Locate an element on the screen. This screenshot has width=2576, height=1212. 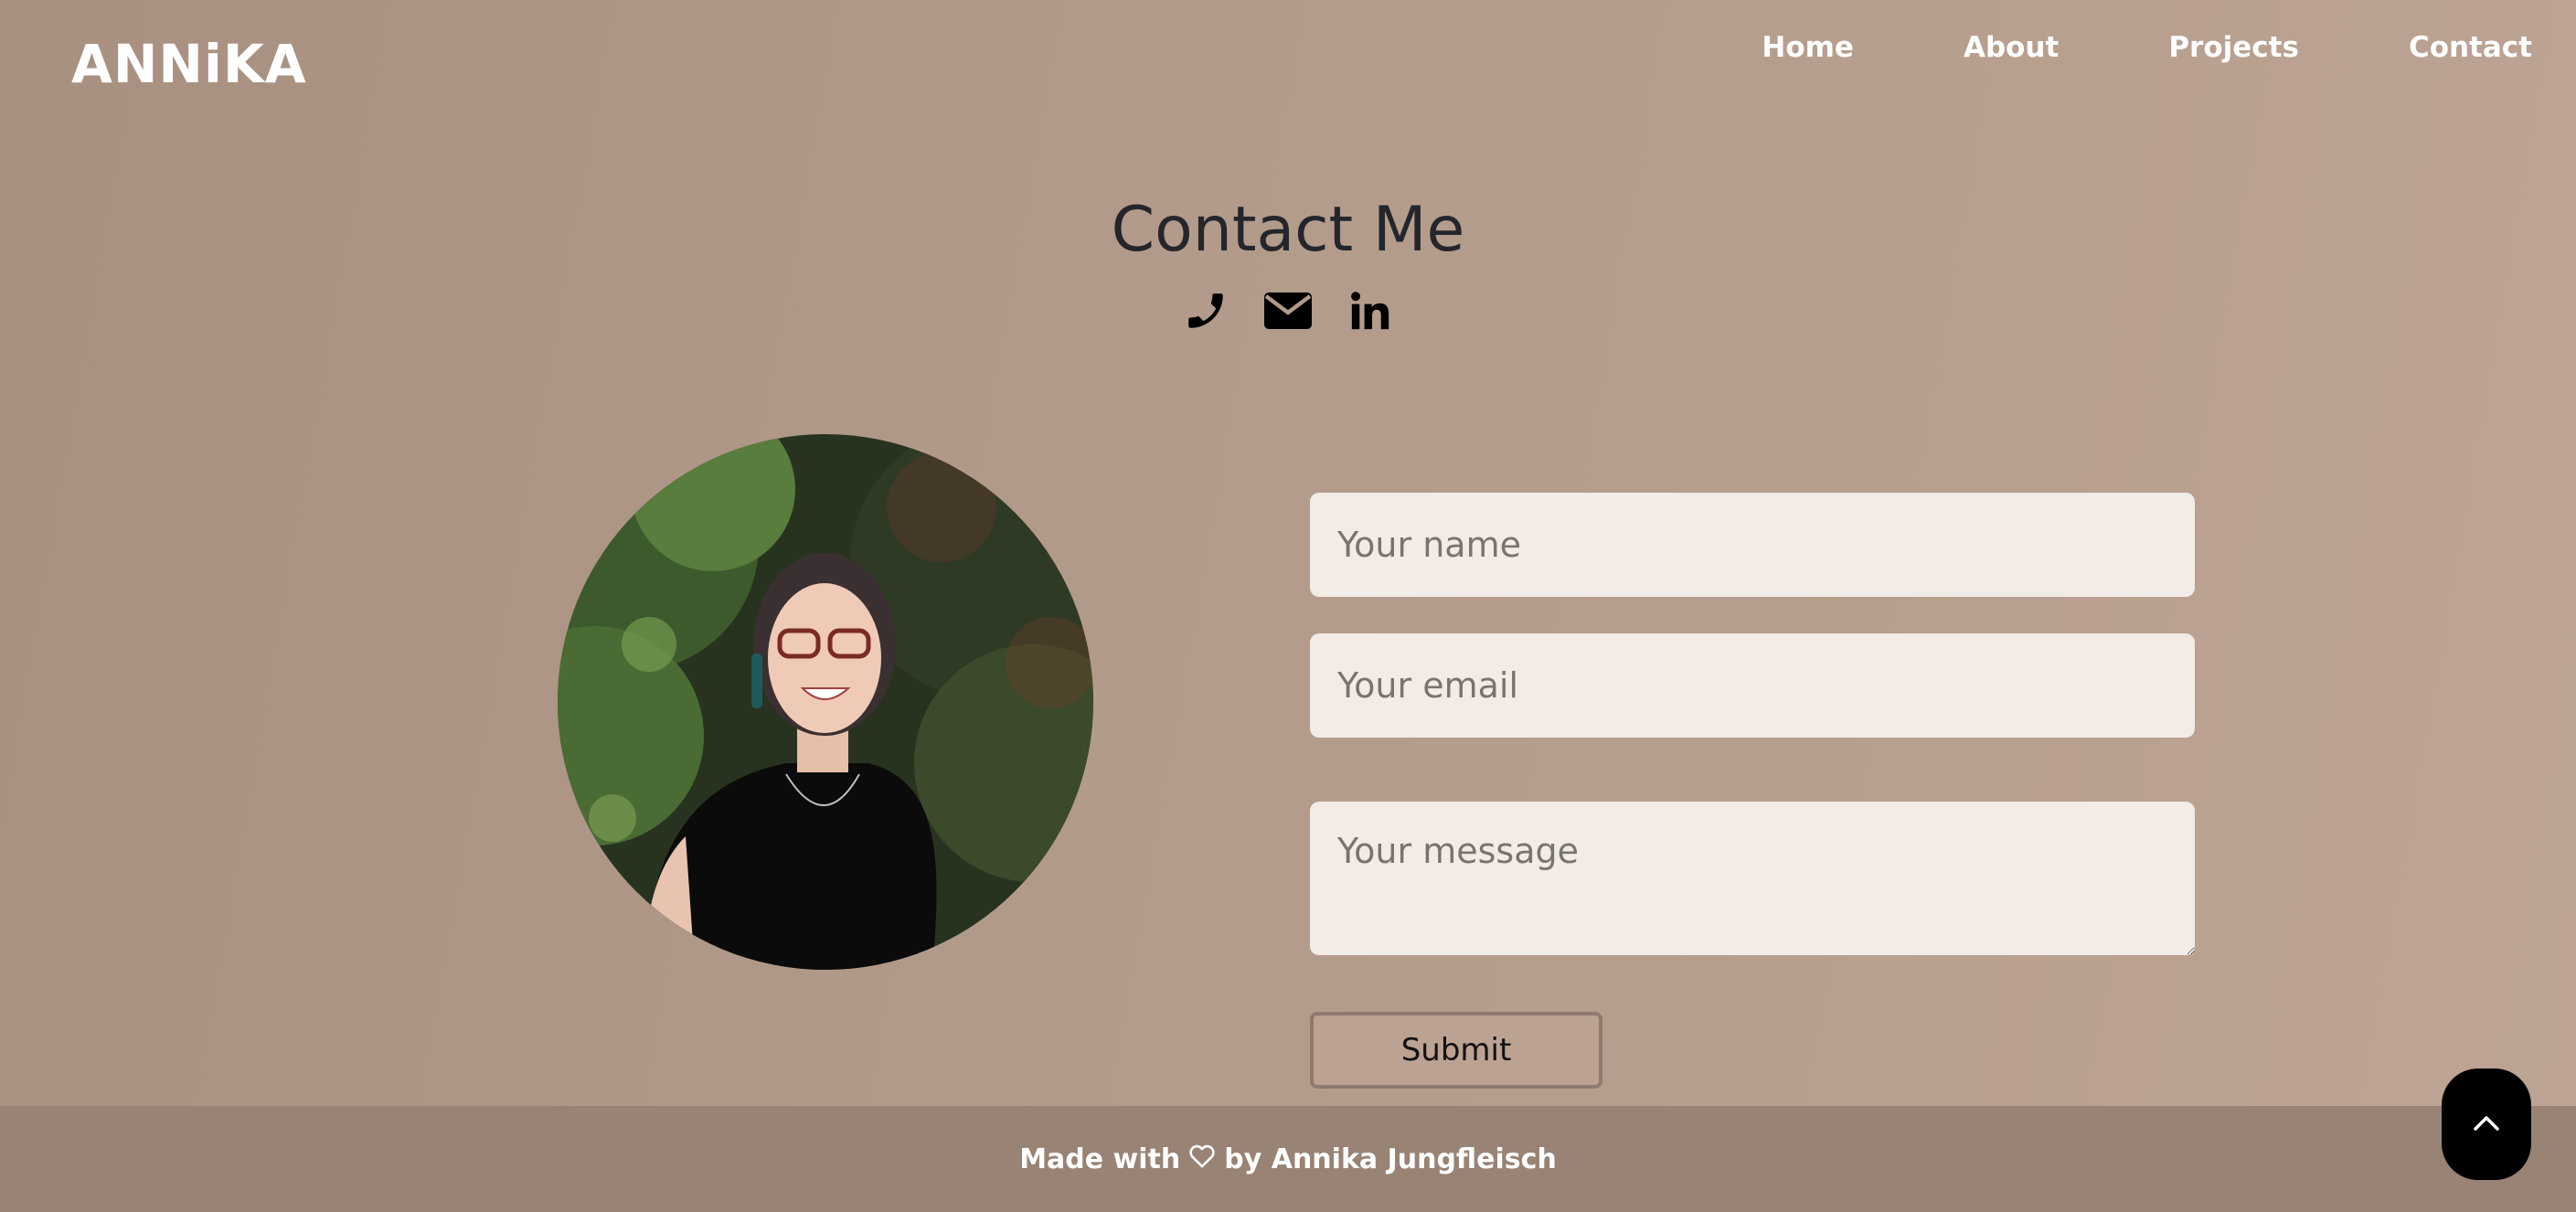
back-to-top-button is located at coordinates (2486, 1124).